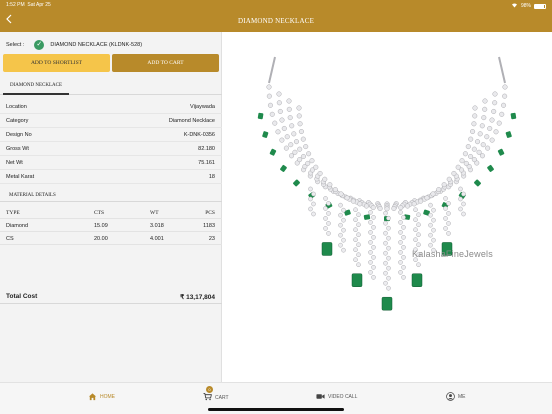 The width and height of the screenshot is (552, 414). I want to click on total-cost-row: Total Cost ₹ 13,17,804, so click(111, 296).